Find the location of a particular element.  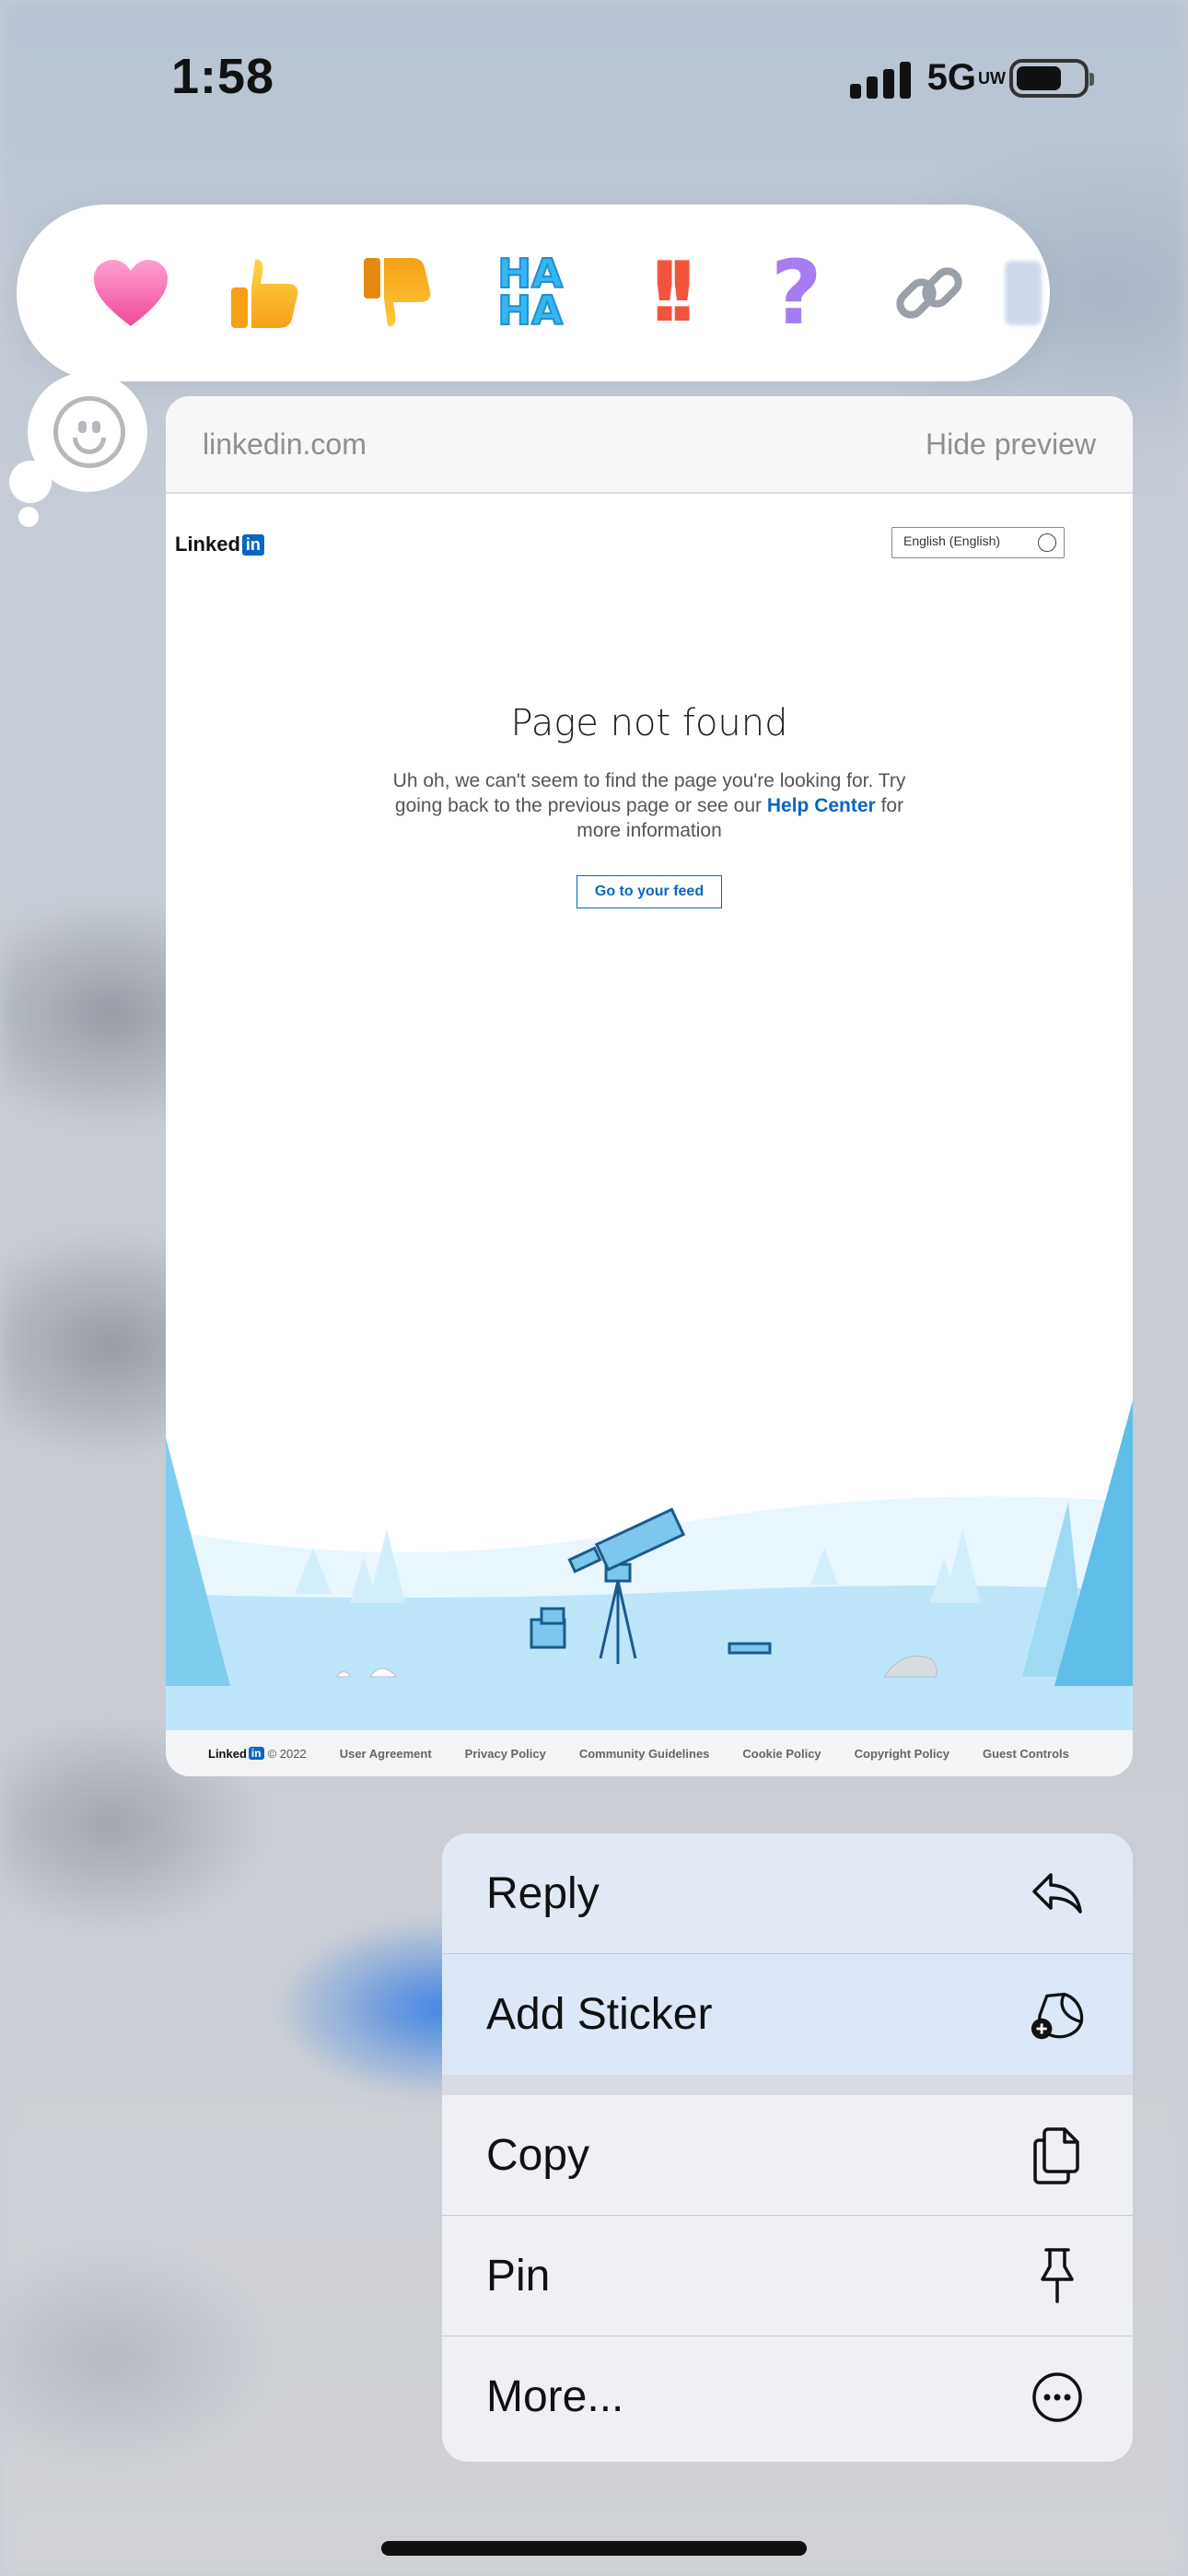

hide-preview-button: Hide preview is located at coordinates (1011, 444).